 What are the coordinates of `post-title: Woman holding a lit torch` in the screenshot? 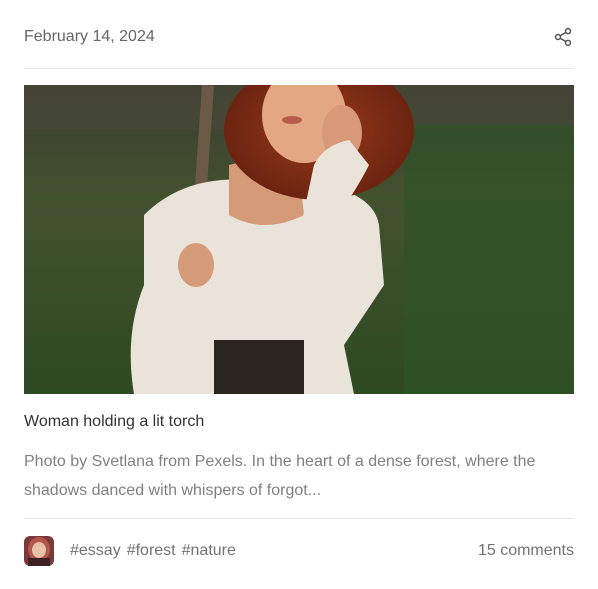 It's located at (114, 422).